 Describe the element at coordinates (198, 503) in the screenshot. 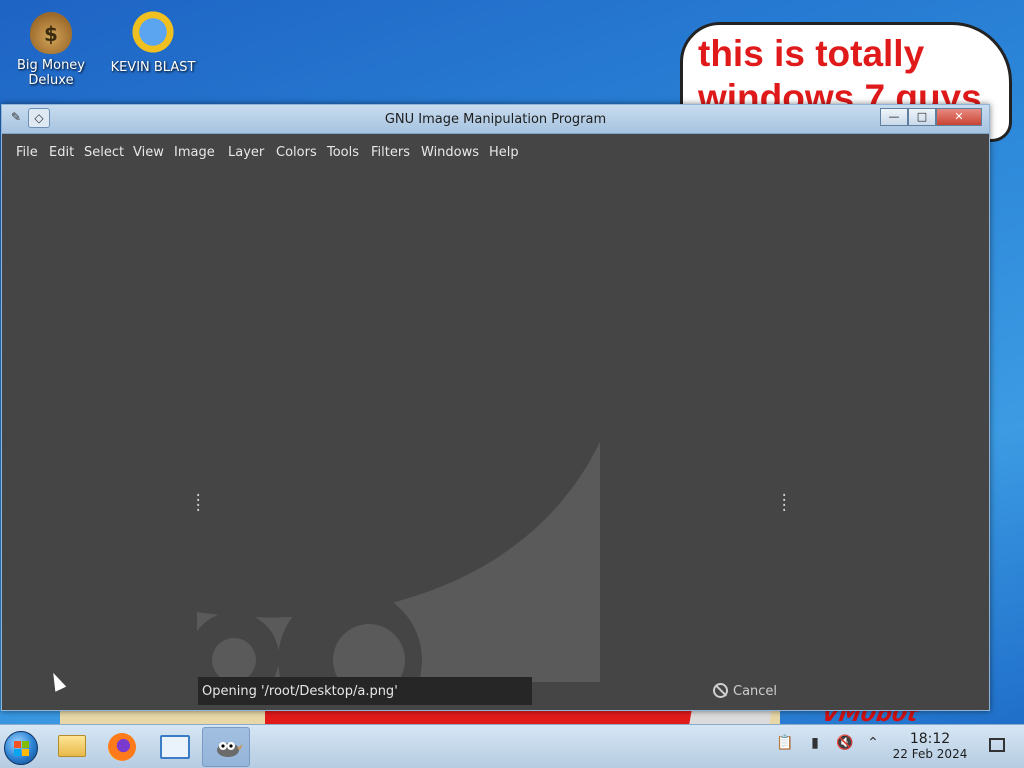

I see `left-dock-handle: · · · ·` at that location.